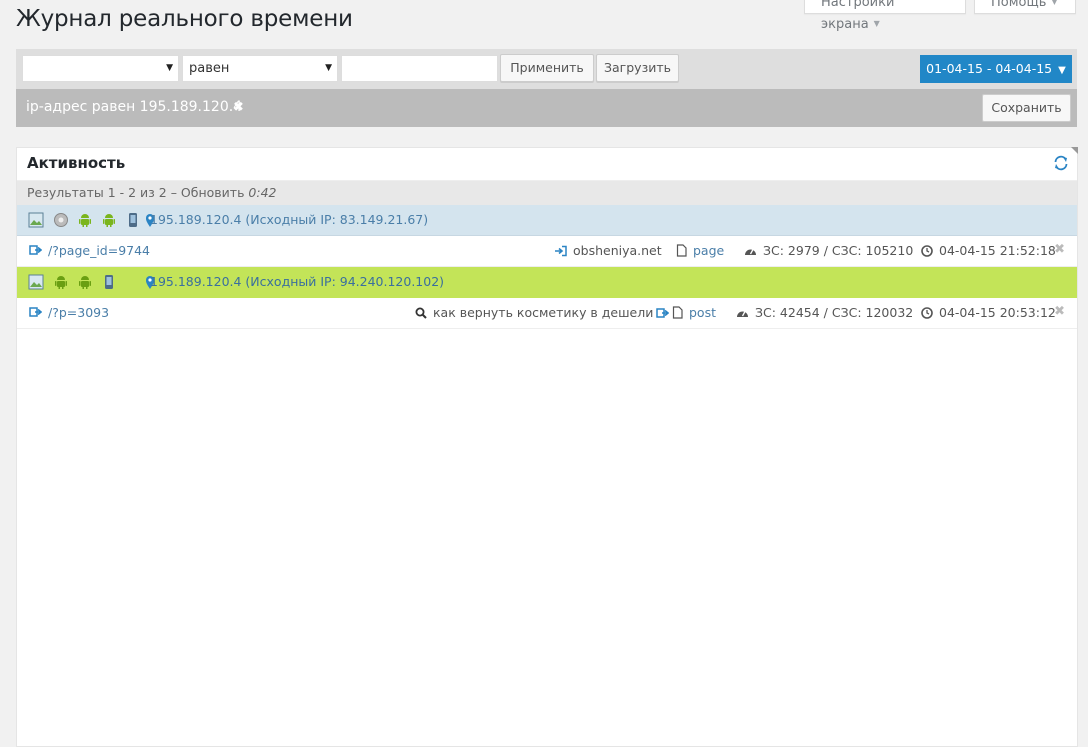  I want to click on help-tab: Помощь ▼, so click(1025, 7).